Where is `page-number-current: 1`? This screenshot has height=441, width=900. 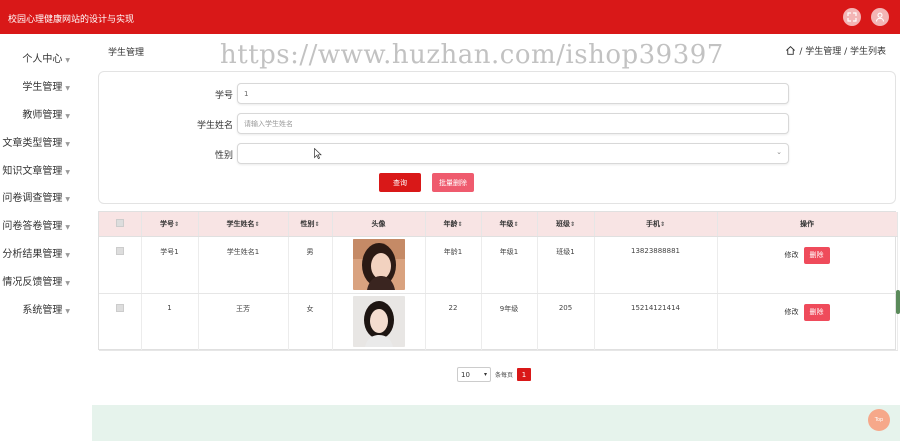
page-number-current: 1 is located at coordinates (524, 374).